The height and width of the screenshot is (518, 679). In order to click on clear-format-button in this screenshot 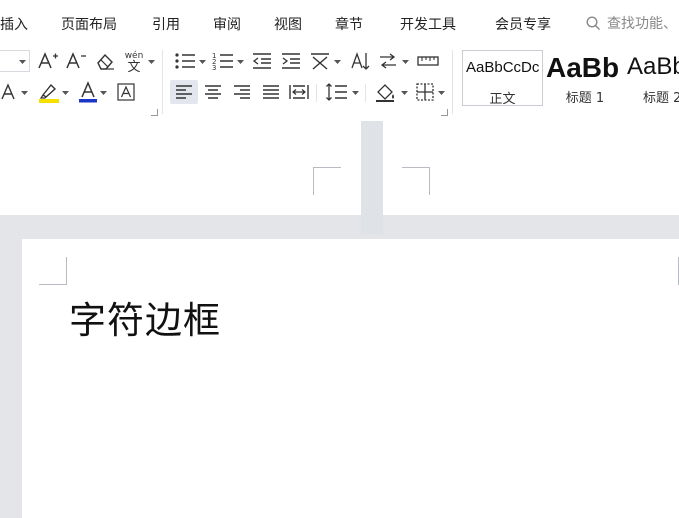, I will do `click(105, 61)`.